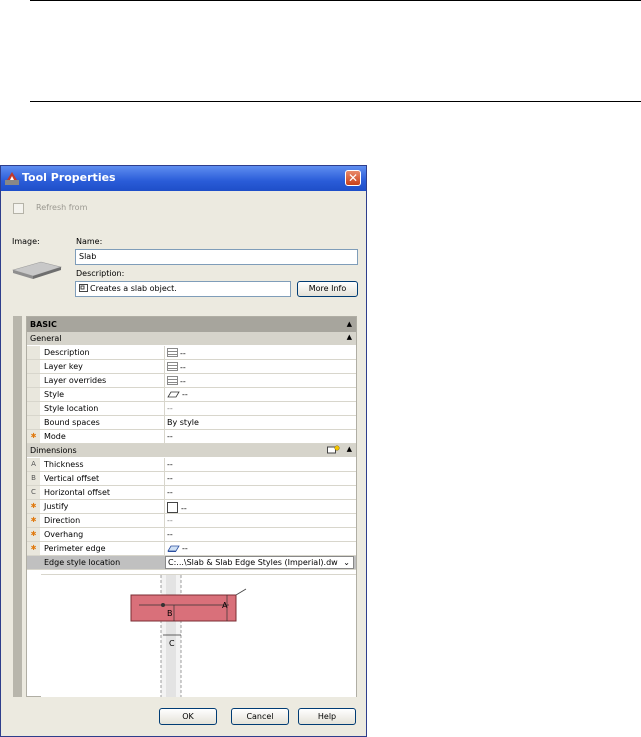  What do you see at coordinates (191, 381) in the screenshot?
I see `property-row-layer-overrides: Layer overrides --` at bounding box center [191, 381].